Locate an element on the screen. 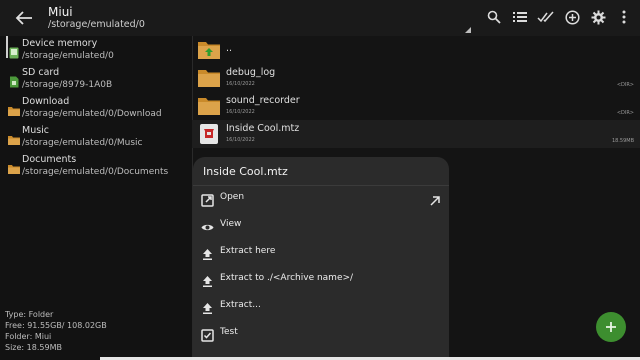  file-name: debug_log is located at coordinates (251, 72).